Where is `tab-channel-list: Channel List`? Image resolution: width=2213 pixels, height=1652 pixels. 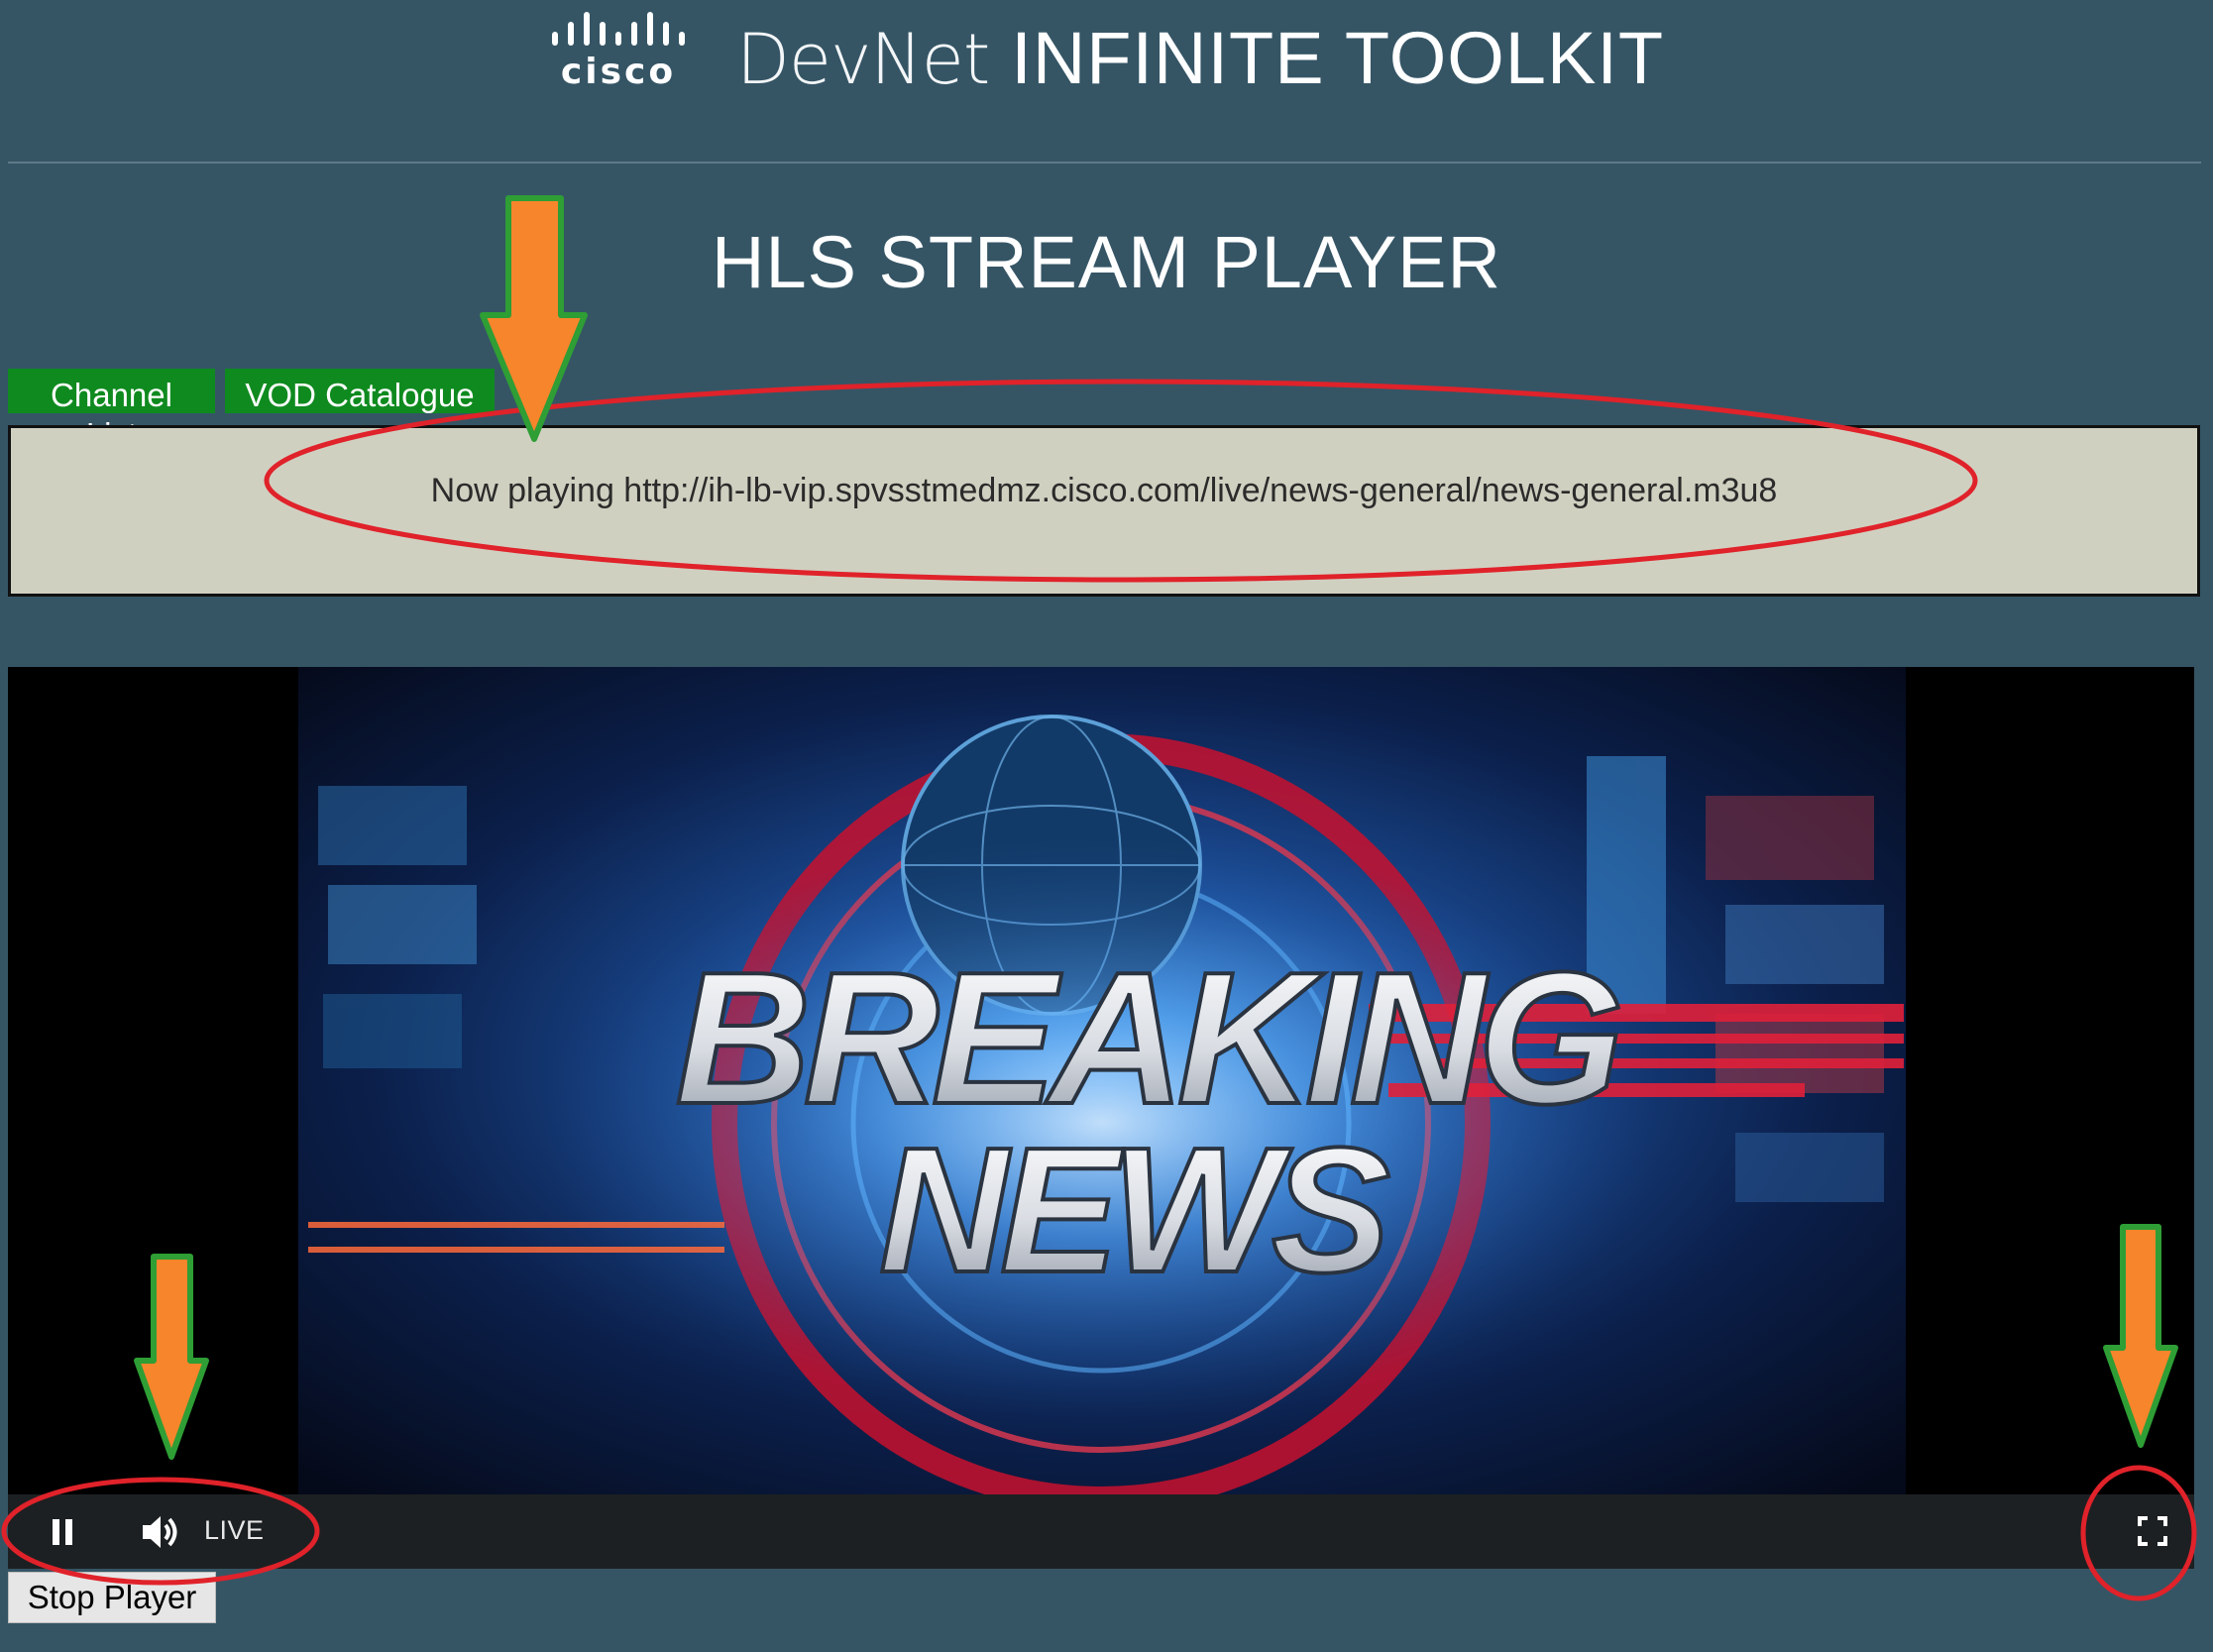 tab-channel-list: Channel List is located at coordinates (112, 411).